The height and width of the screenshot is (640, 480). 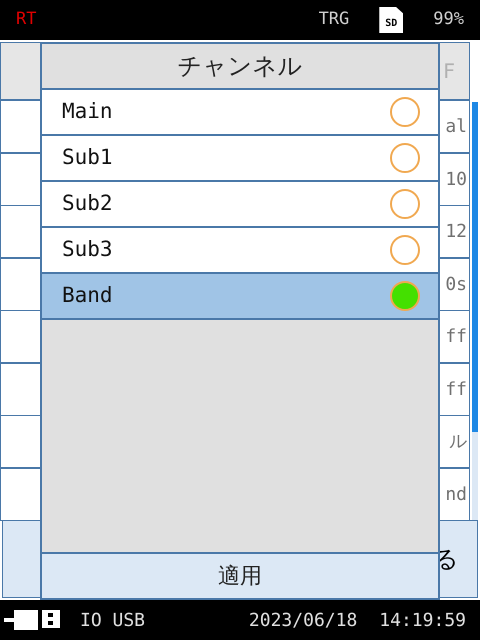 What do you see at coordinates (475, 267) in the screenshot?
I see `scrollbar-thumb` at bounding box center [475, 267].